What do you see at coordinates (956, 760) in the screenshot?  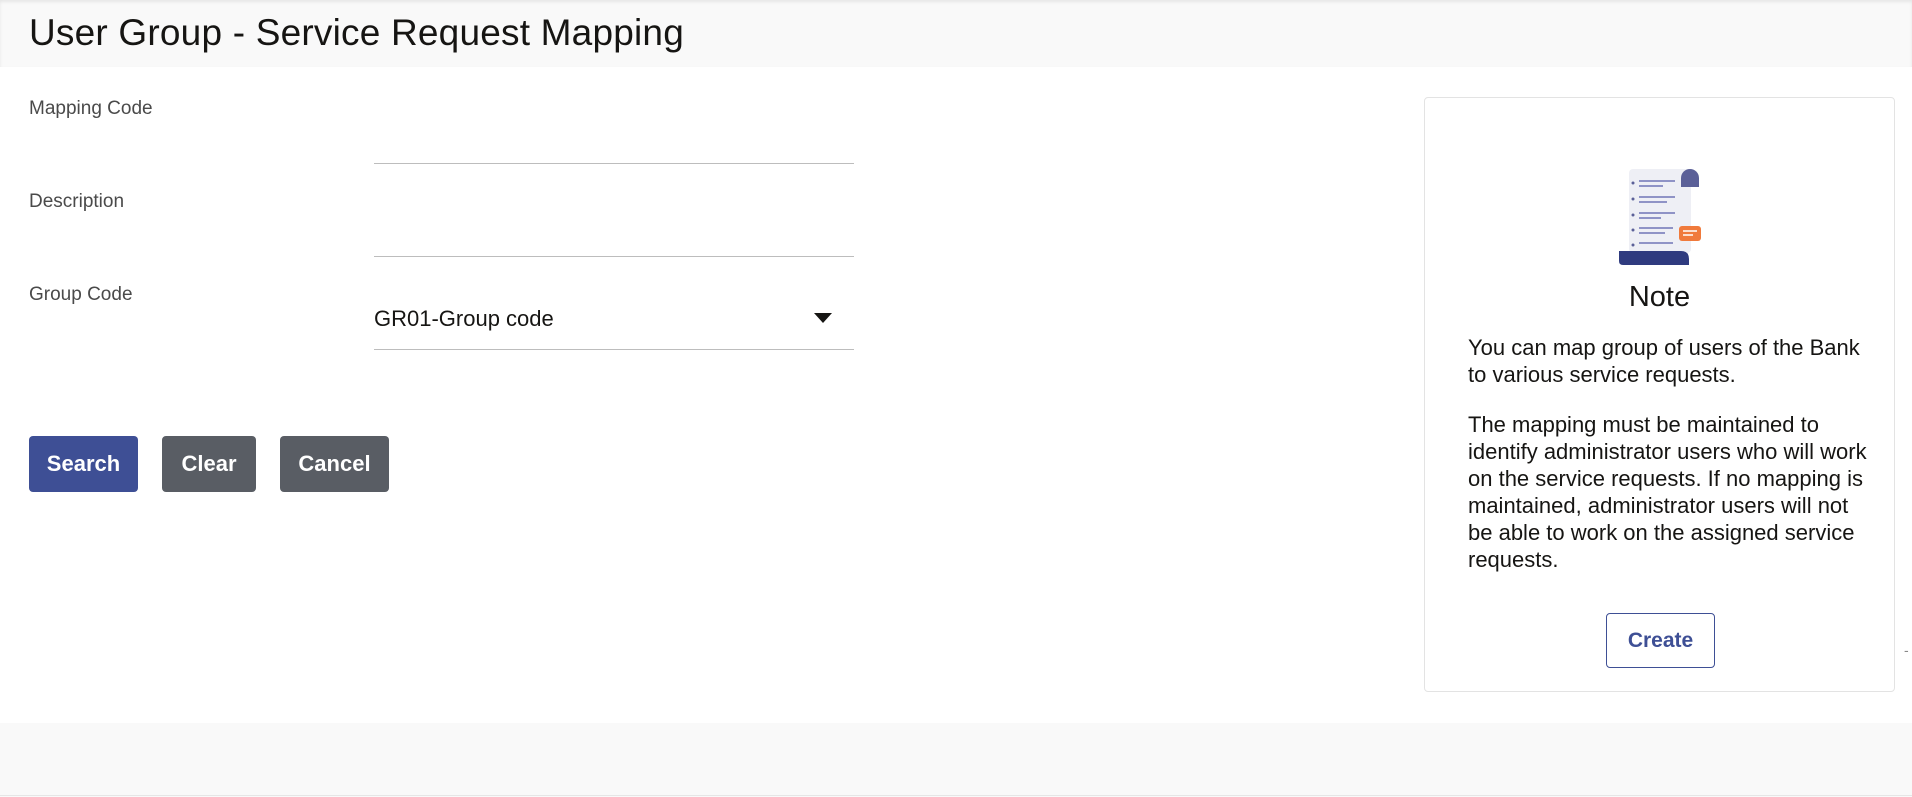 I see `page-footer` at bounding box center [956, 760].